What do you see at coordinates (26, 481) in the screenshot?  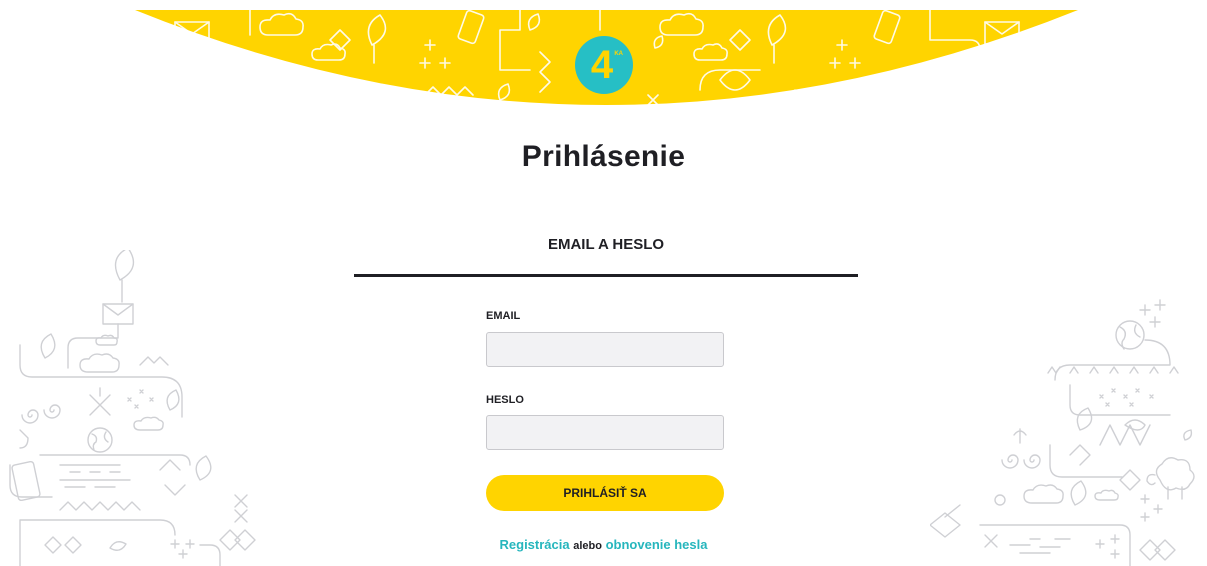 I see `phone-icon` at bounding box center [26, 481].